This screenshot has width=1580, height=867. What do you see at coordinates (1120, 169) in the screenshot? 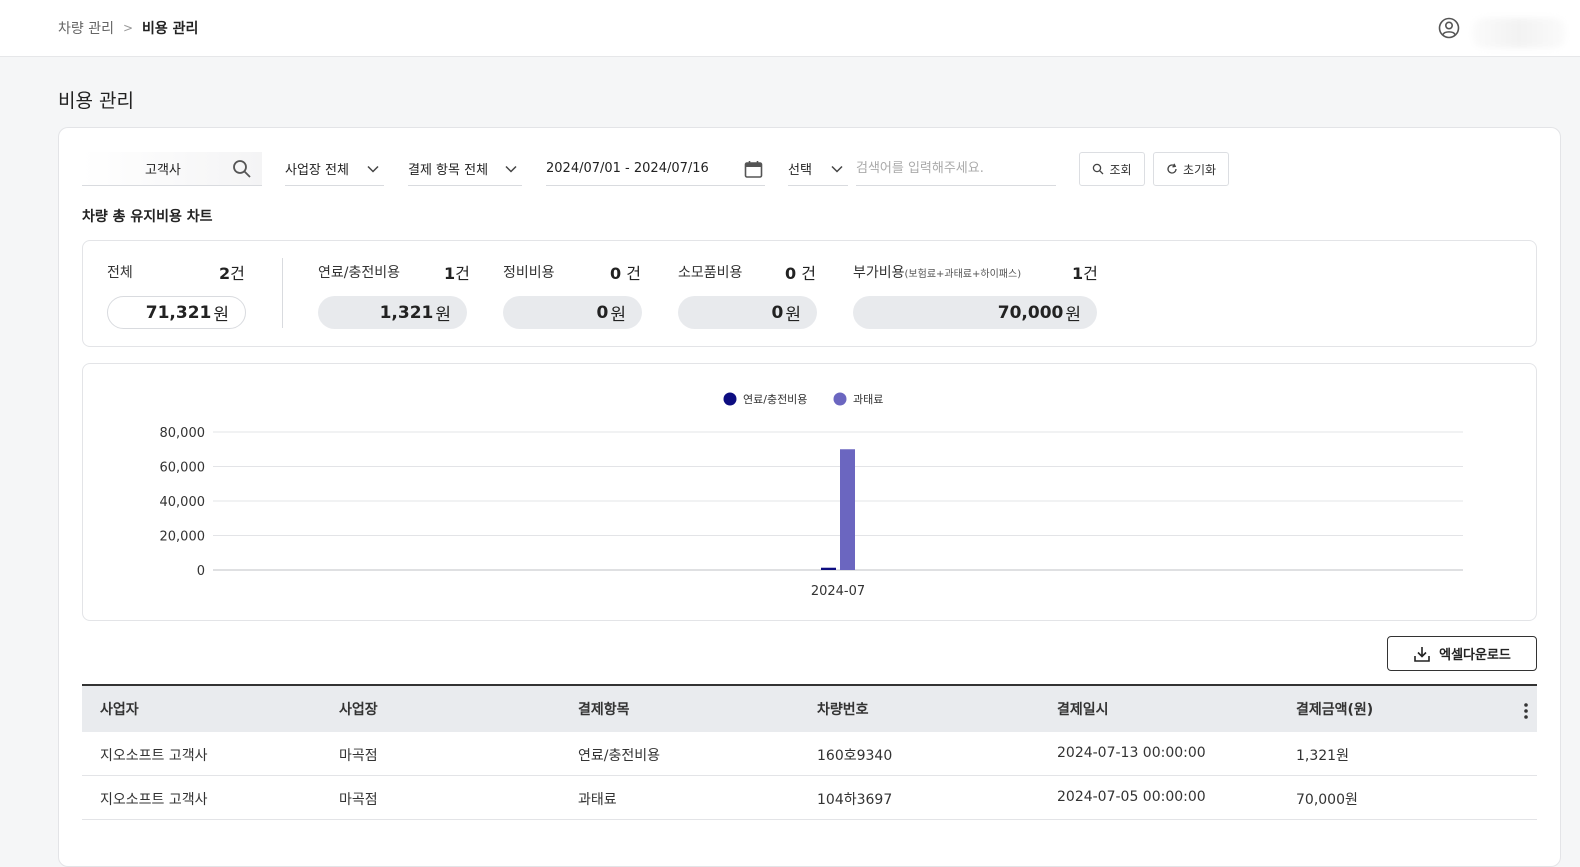
I see `search-button-label: 조회` at bounding box center [1120, 169].